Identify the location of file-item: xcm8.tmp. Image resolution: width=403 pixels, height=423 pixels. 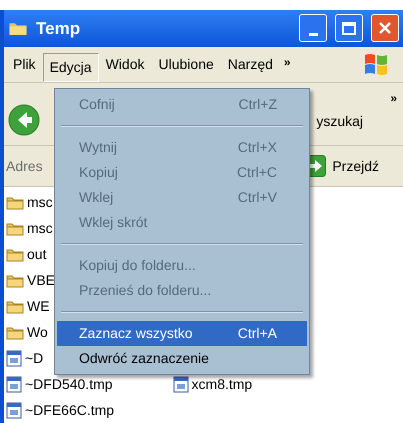
(212, 384).